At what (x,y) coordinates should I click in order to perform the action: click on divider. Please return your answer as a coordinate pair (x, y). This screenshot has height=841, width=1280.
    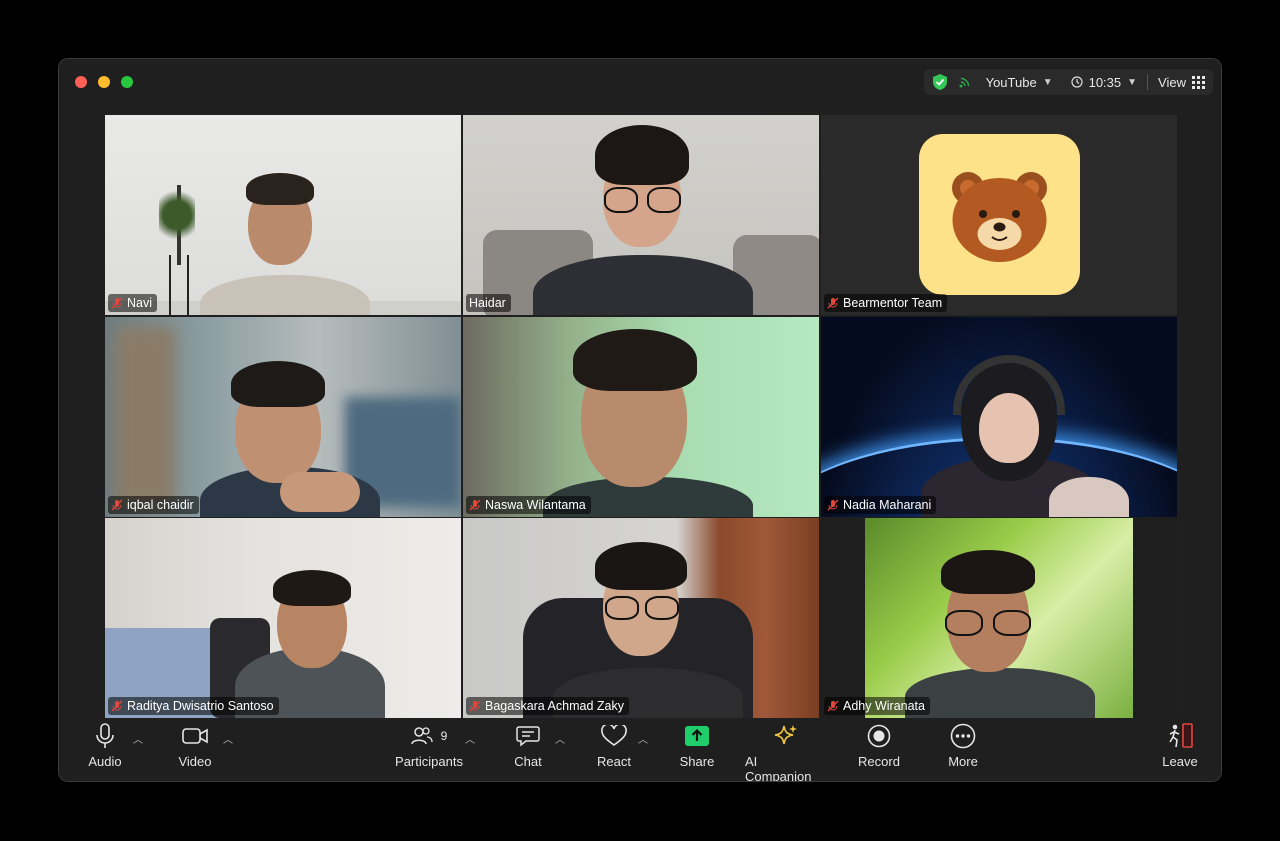
    Looking at the image, I should click on (1148, 82).